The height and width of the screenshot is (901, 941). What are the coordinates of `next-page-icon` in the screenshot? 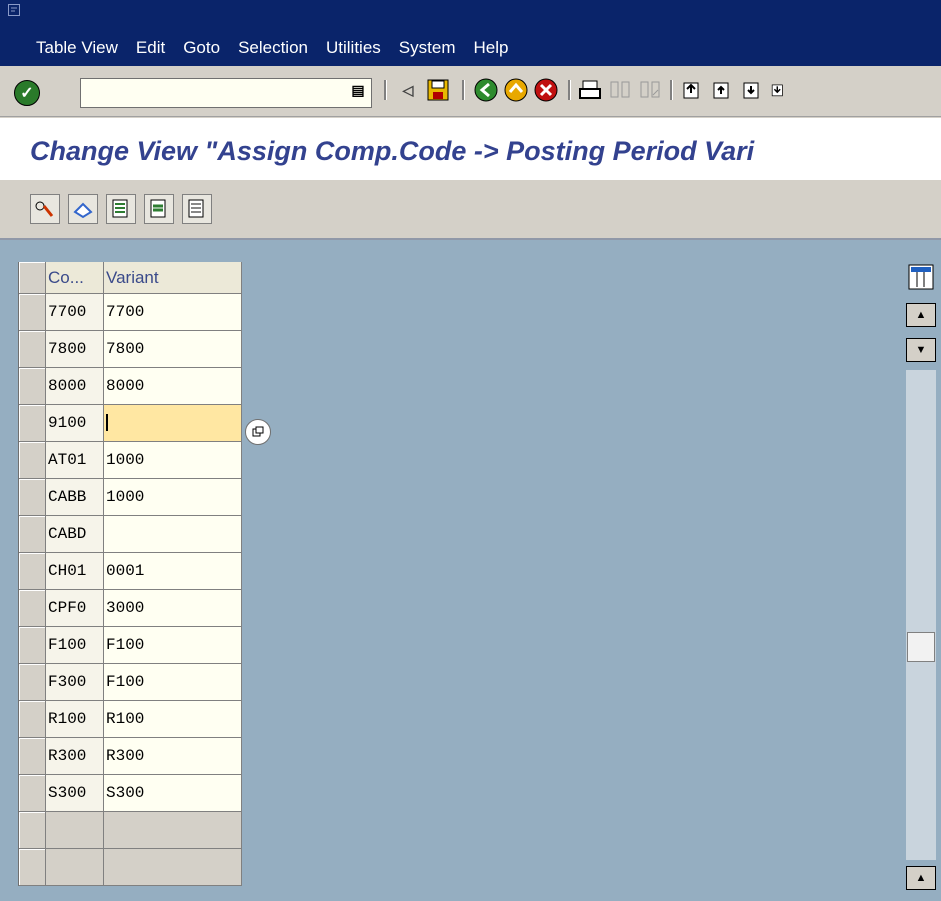 It's located at (752, 90).